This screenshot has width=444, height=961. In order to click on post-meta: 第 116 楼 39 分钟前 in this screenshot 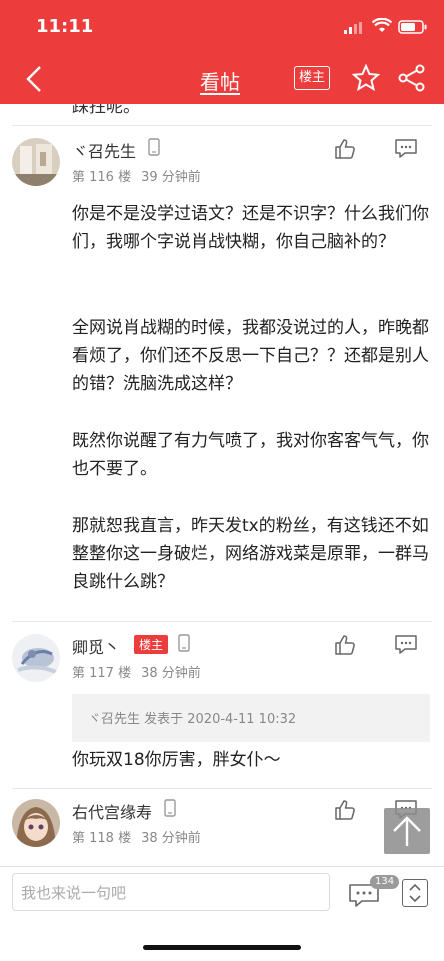, I will do `click(141, 175)`.